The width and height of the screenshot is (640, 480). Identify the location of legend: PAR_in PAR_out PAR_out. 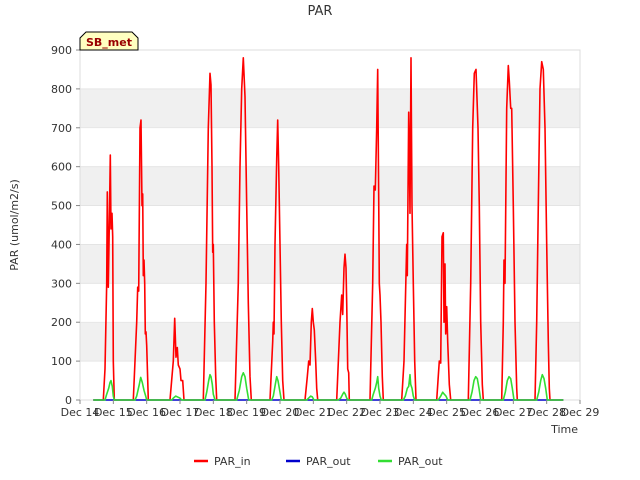
(318, 461).